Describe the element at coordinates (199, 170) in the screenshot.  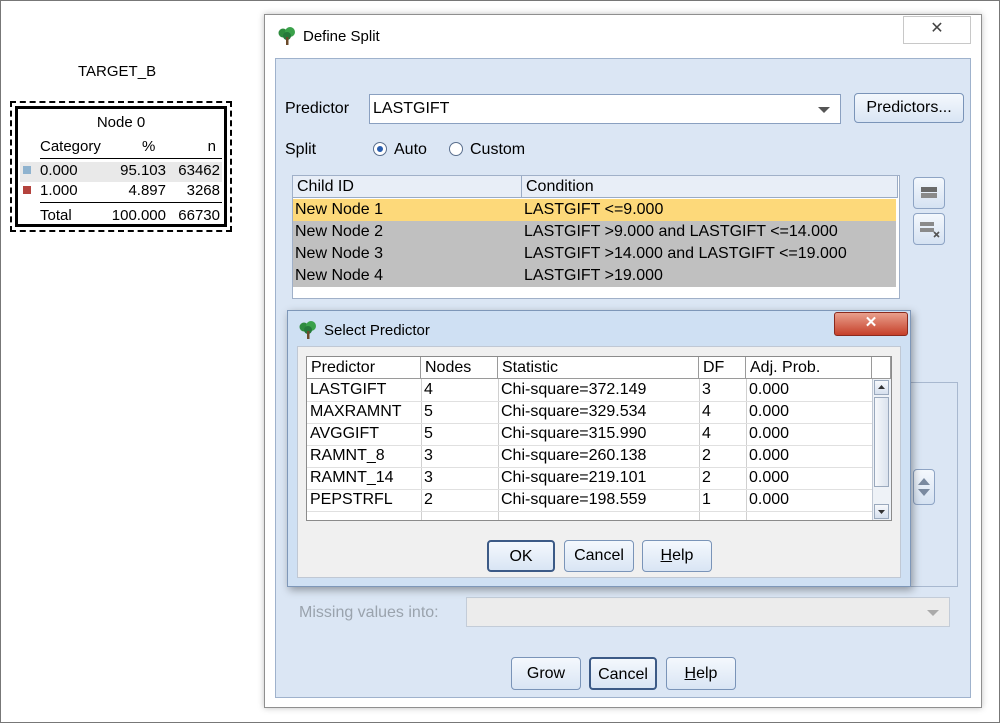
I see `node-row-0-n: 63462` at that location.